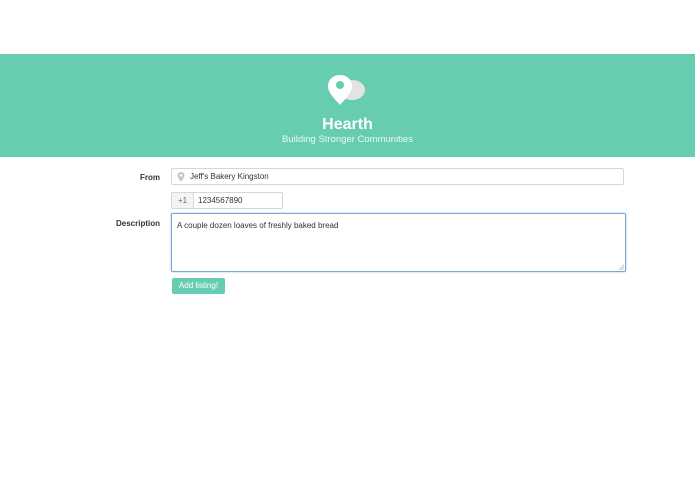 Image resolution: width=695 pixels, height=494 pixels. What do you see at coordinates (181, 177) in the screenshot?
I see `map-pin-icon` at bounding box center [181, 177].